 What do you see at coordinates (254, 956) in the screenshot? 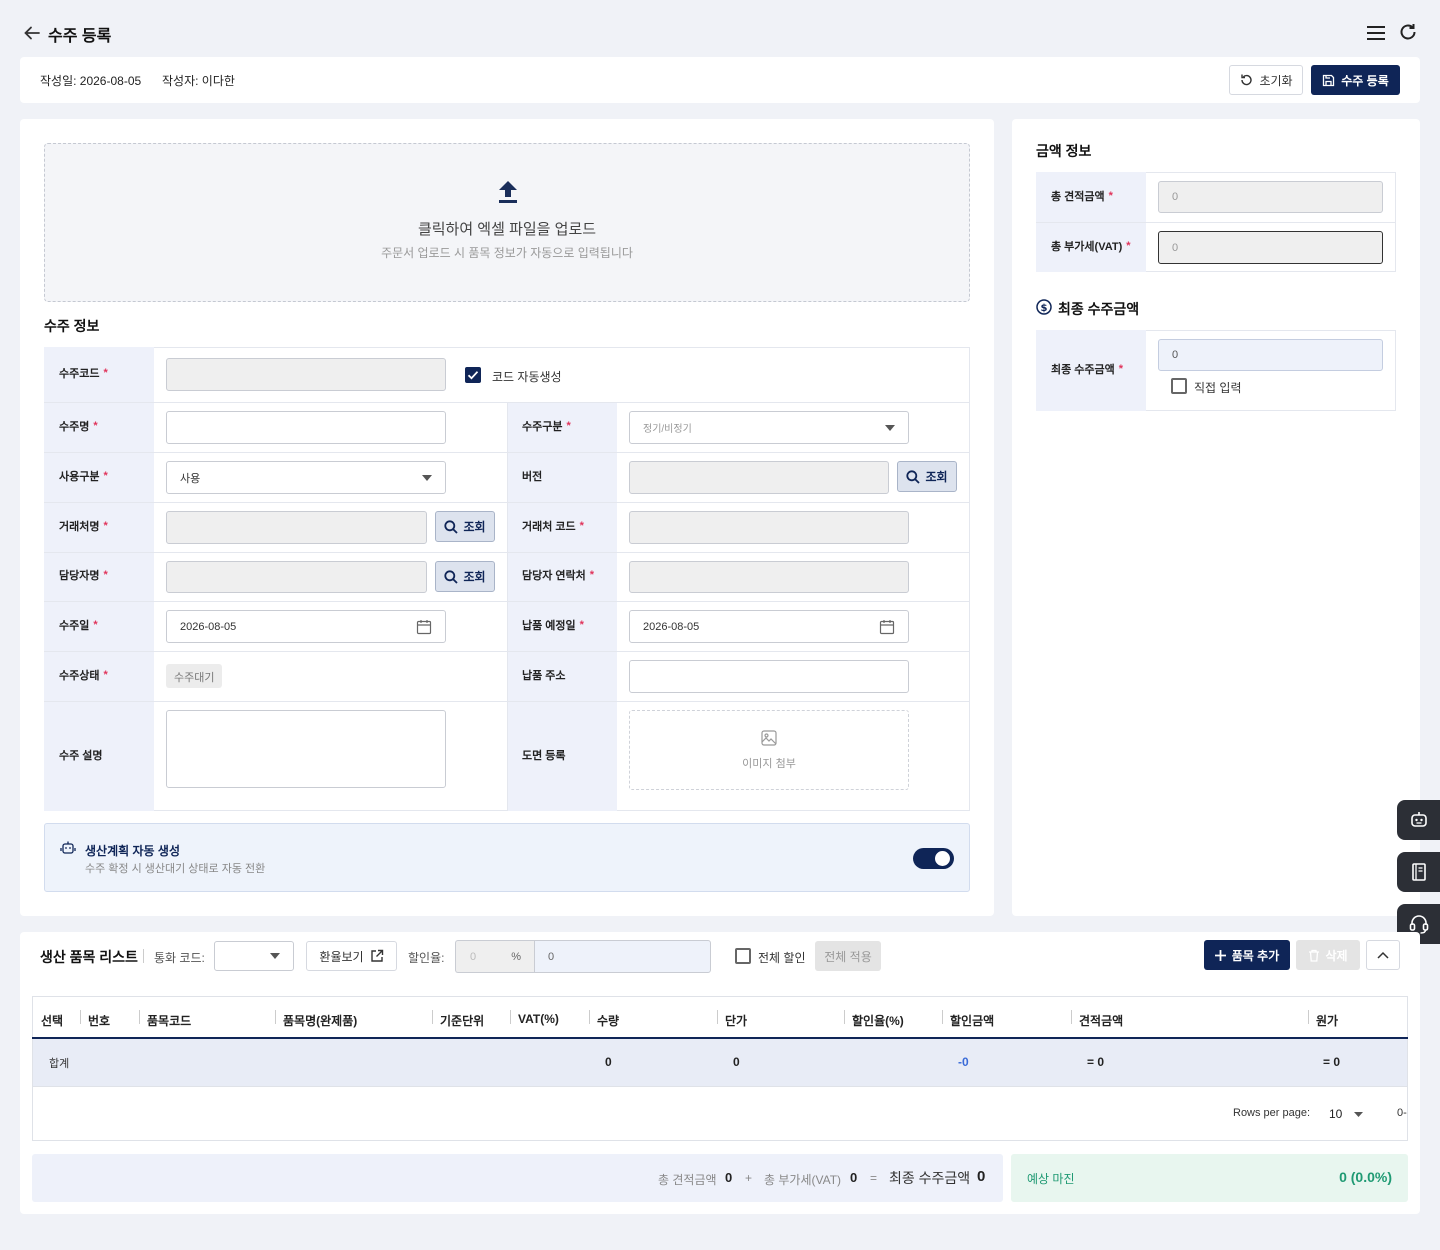
I see `currency-select` at bounding box center [254, 956].